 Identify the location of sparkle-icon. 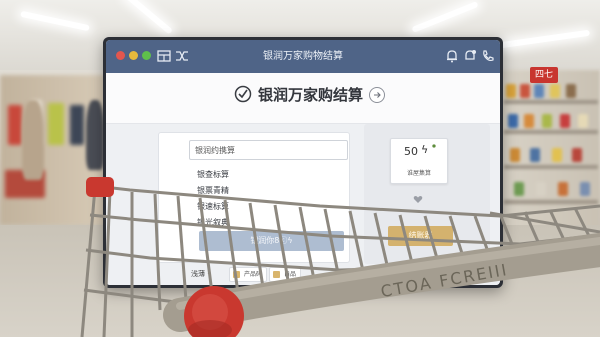
(434, 146).